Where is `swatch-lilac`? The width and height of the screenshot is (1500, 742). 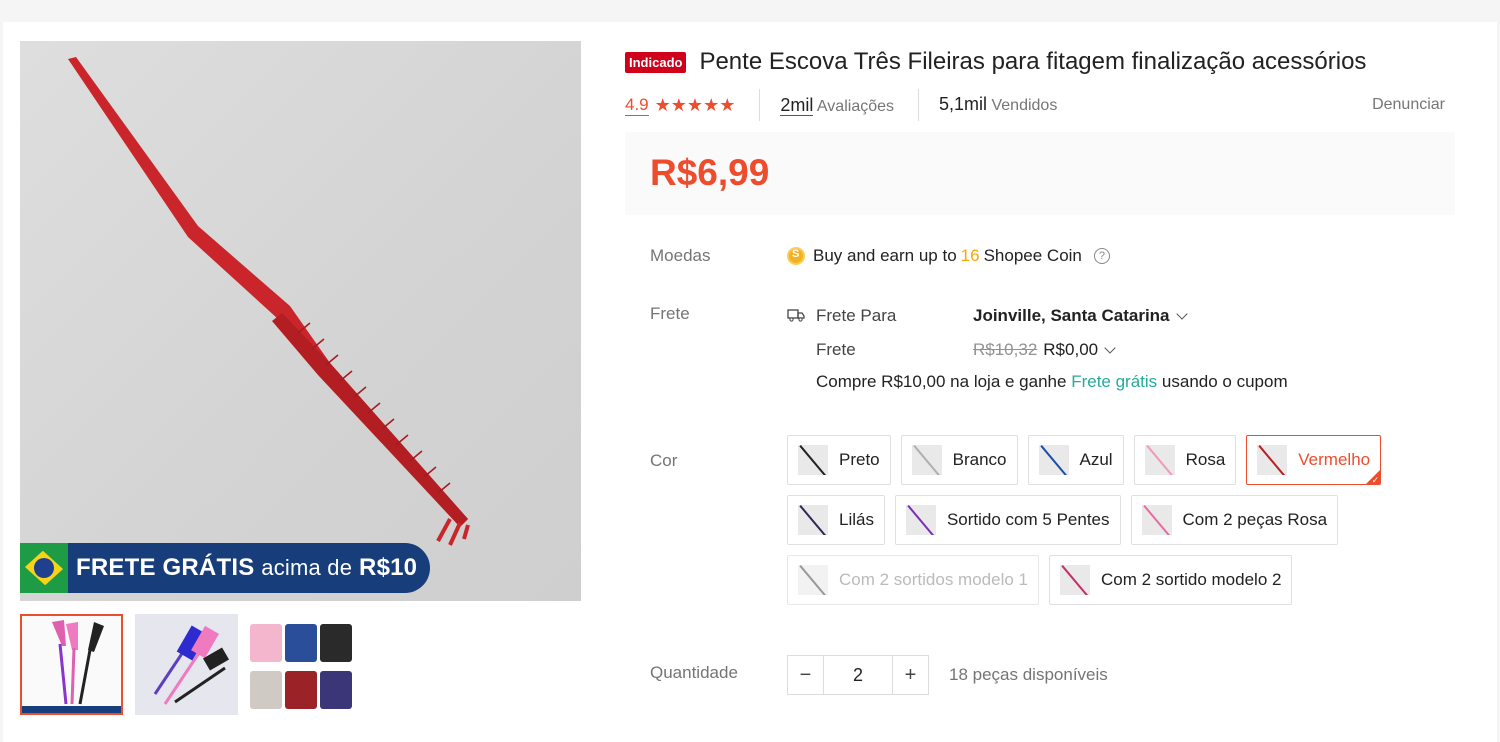 swatch-lilac is located at coordinates (336, 690).